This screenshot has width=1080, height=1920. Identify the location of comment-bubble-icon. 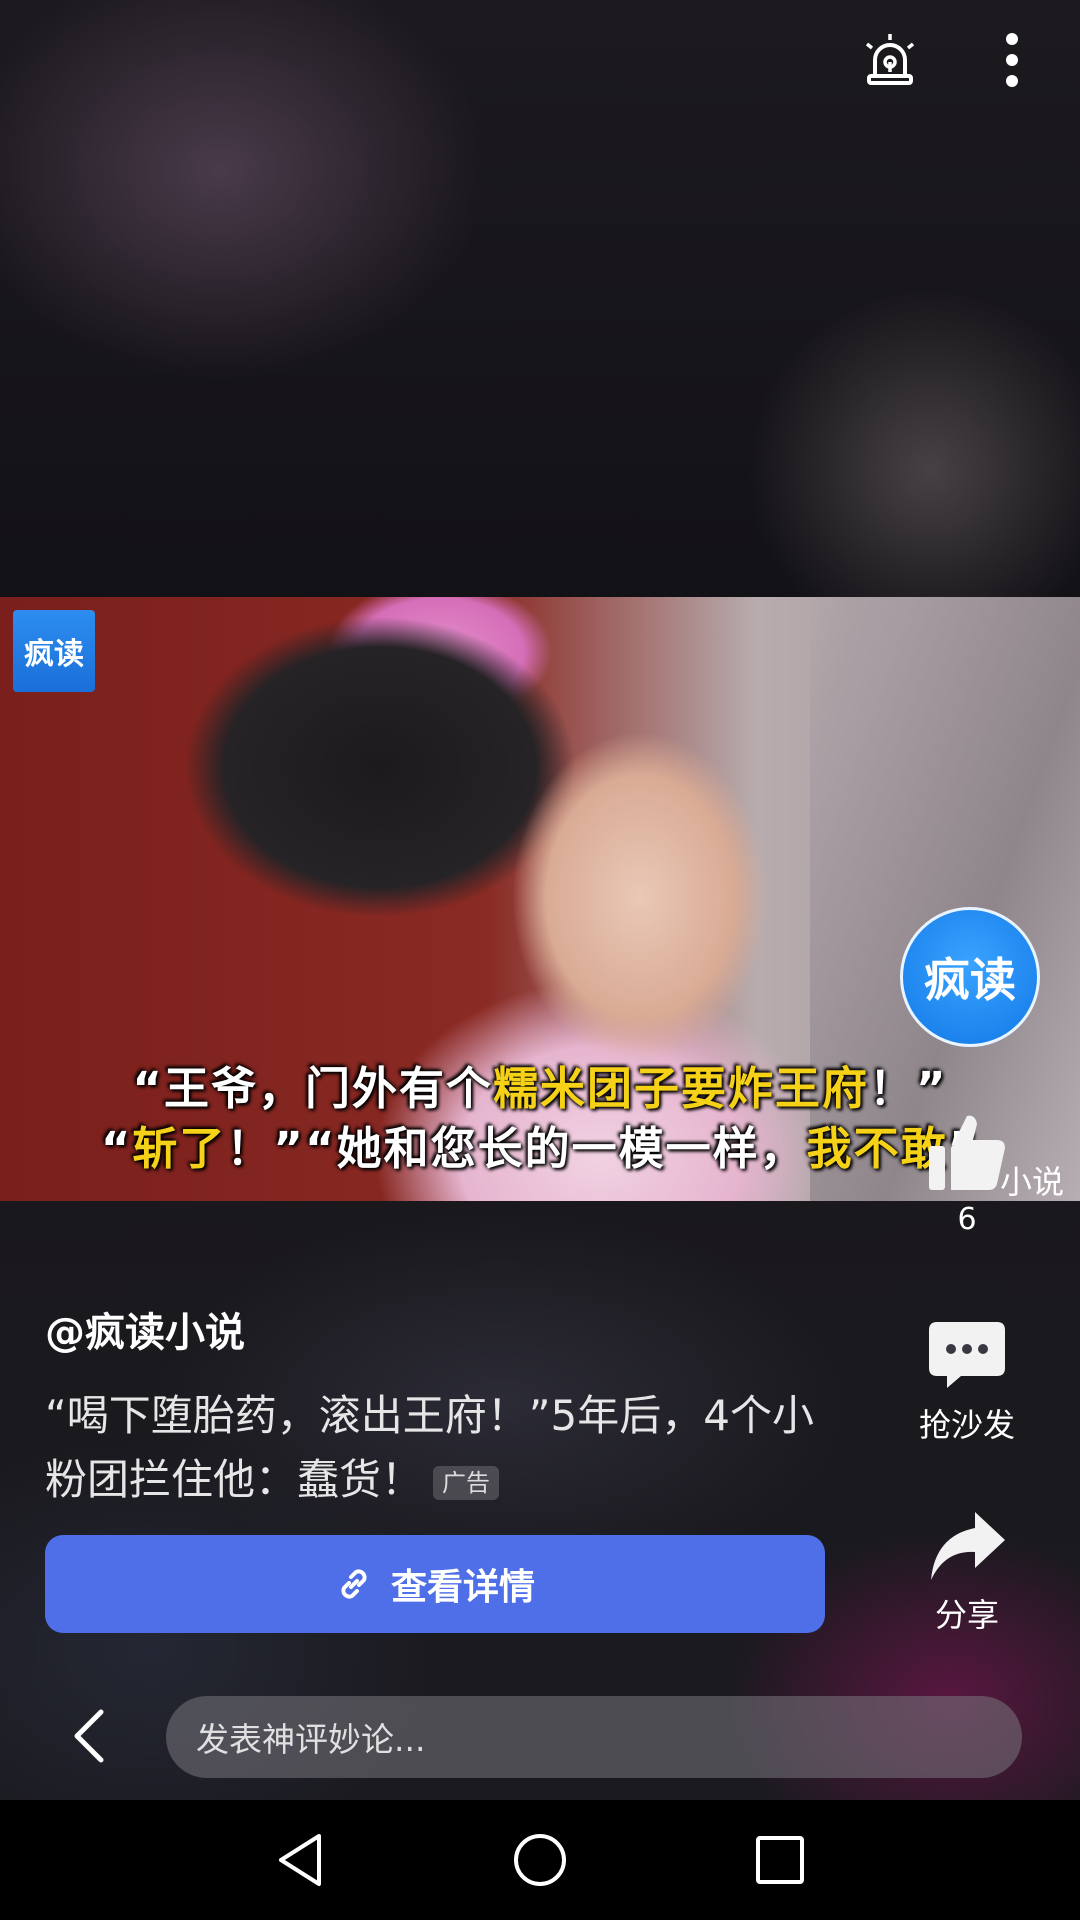
(967, 1355).